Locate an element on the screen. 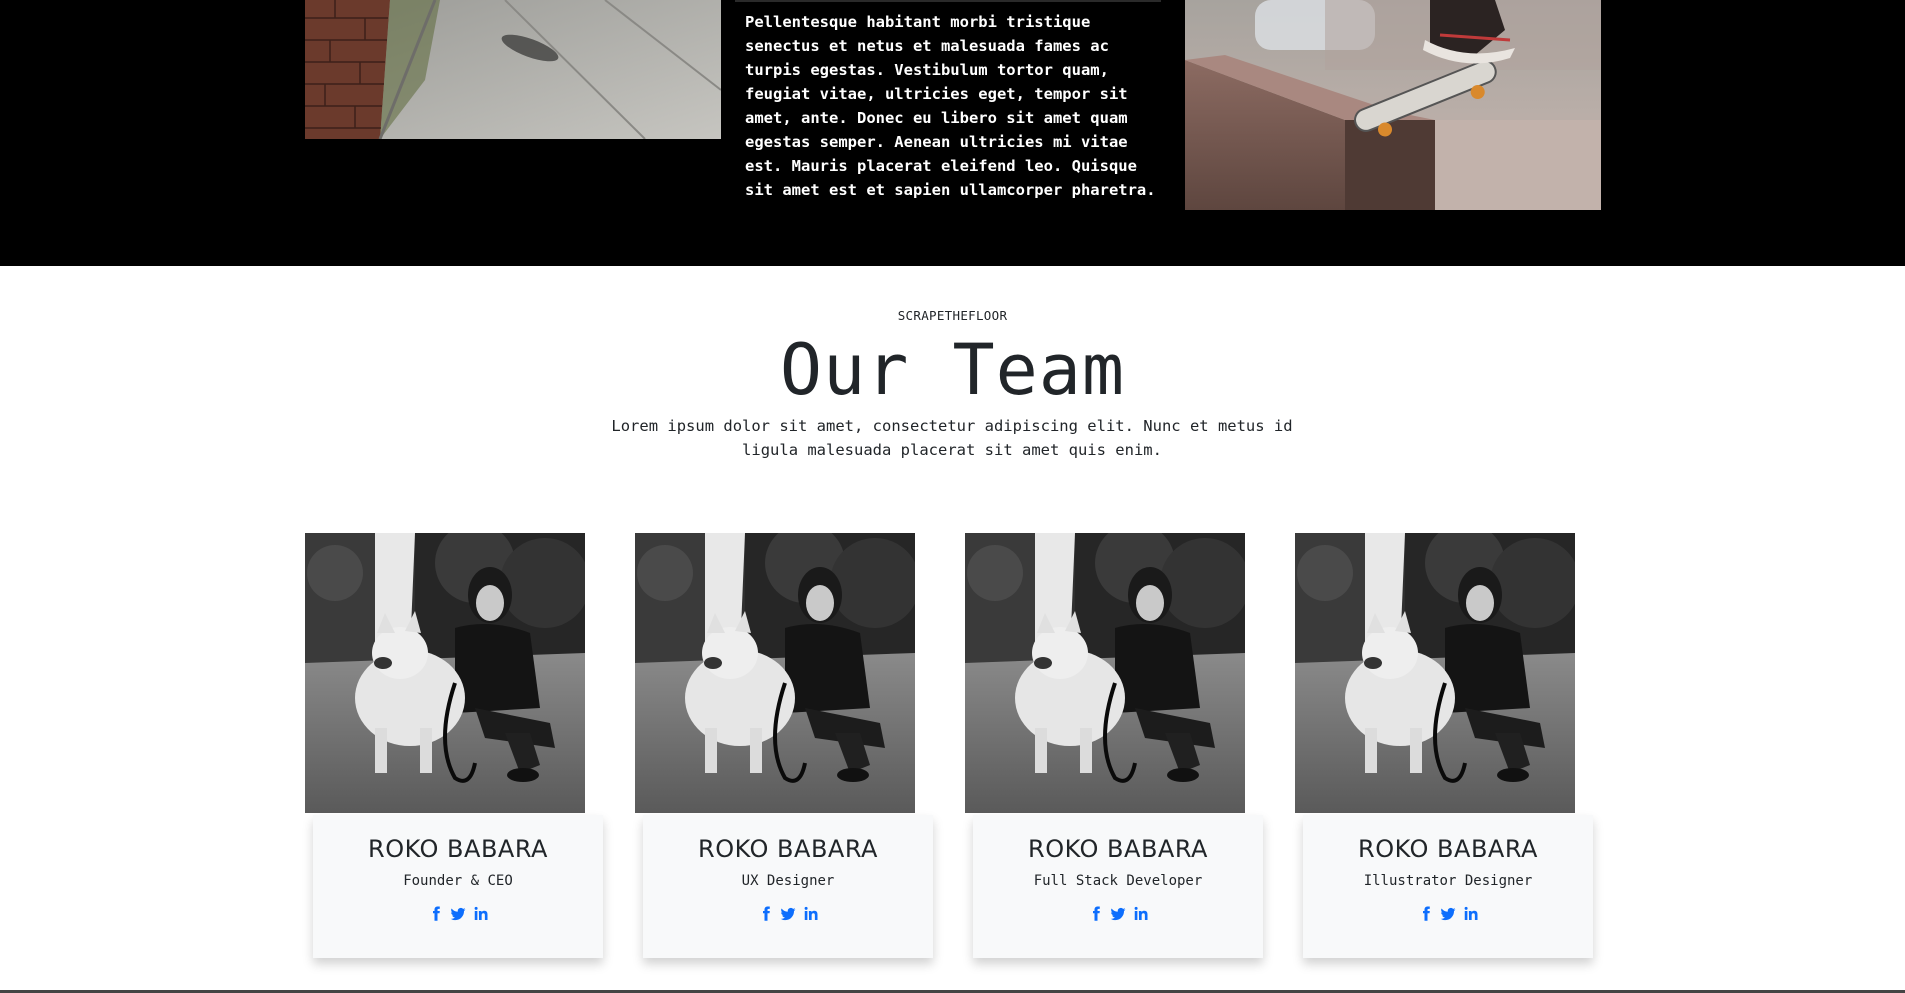 Image resolution: width=1905 pixels, height=993 pixels. team-card: ROKO BABARA UX Designer is located at coordinates (784, 745).